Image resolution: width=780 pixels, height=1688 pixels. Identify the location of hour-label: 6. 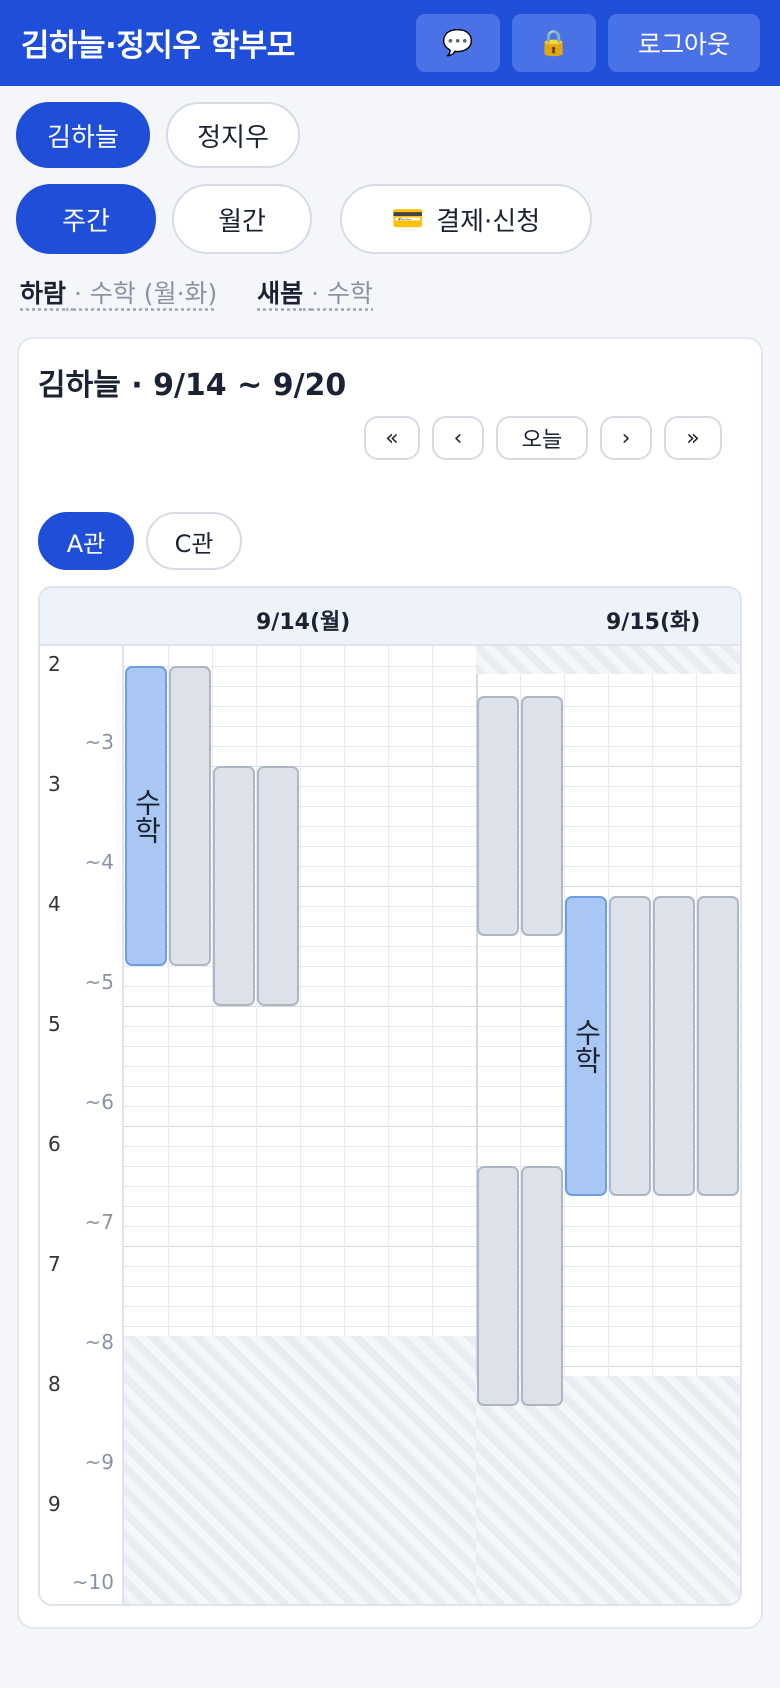
(54, 1144).